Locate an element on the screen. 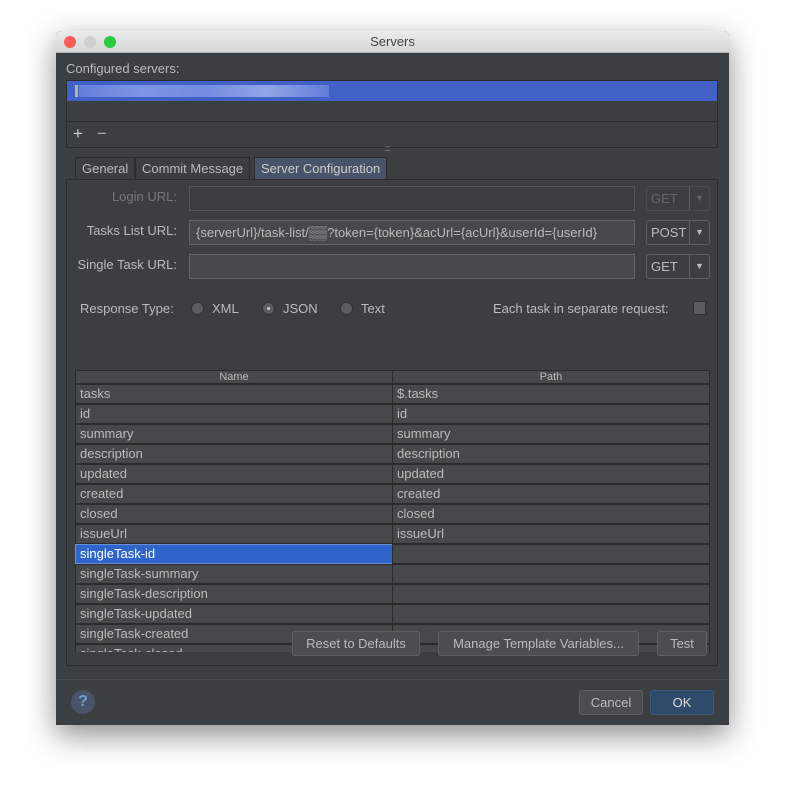 The image size is (785, 806). name-cell: singleTask-id is located at coordinates (234, 554).